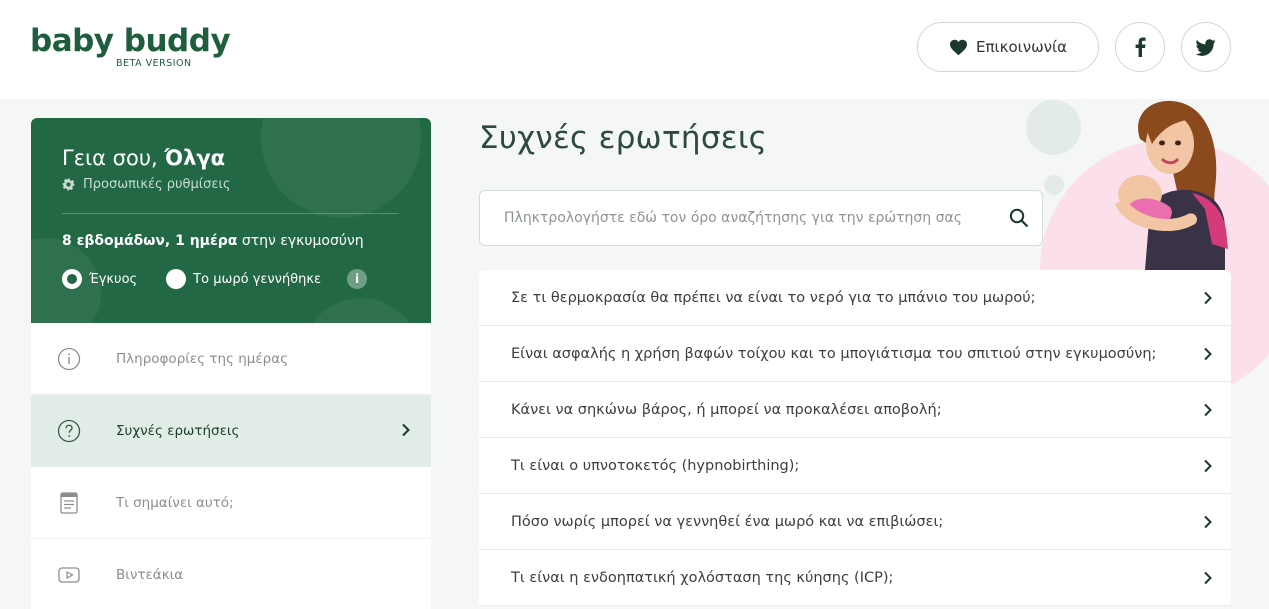 The image size is (1269, 609). What do you see at coordinates (1171, 185) in the screenshot?
I see `mother-baby-illustration` at bounding box center [1171, 185].